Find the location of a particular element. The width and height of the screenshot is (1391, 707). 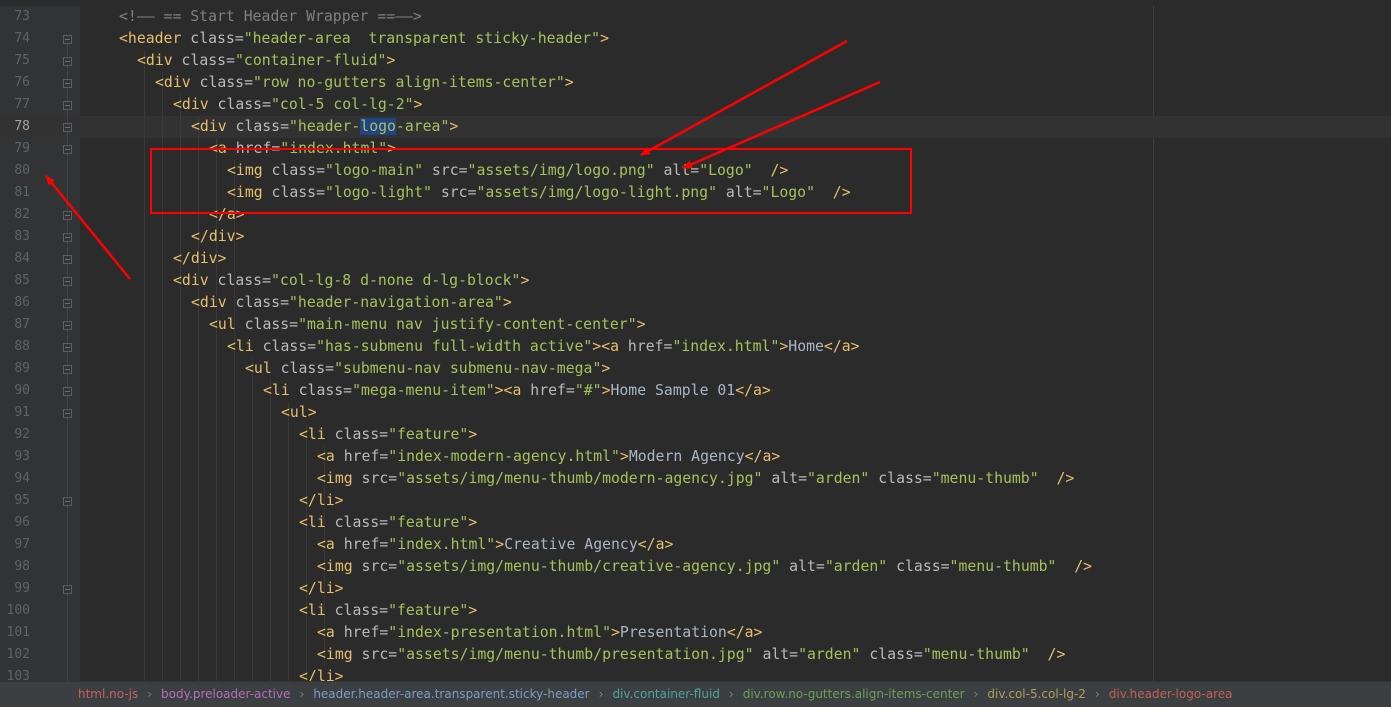

code-line: <!—— == Start Header Wrapper ==——> is located at coordinates (270, 17).